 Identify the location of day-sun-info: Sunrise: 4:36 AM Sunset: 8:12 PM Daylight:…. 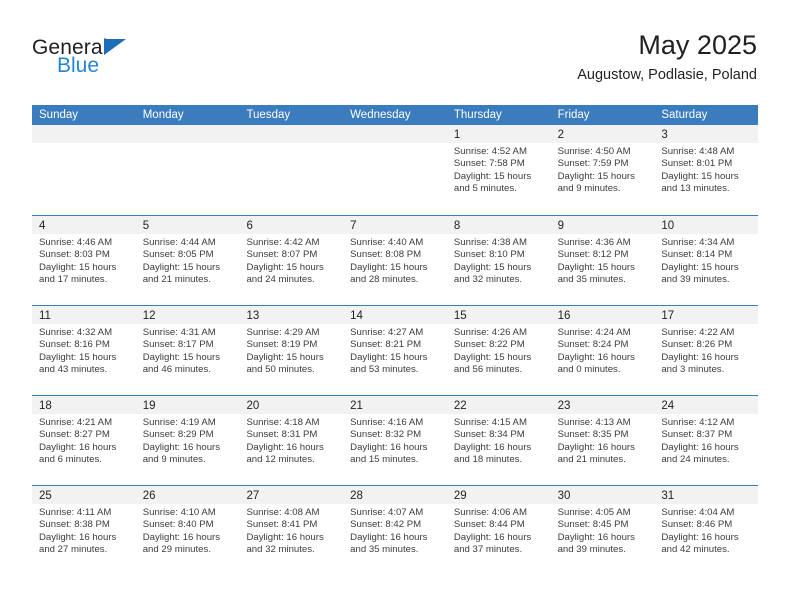
(603, 260).